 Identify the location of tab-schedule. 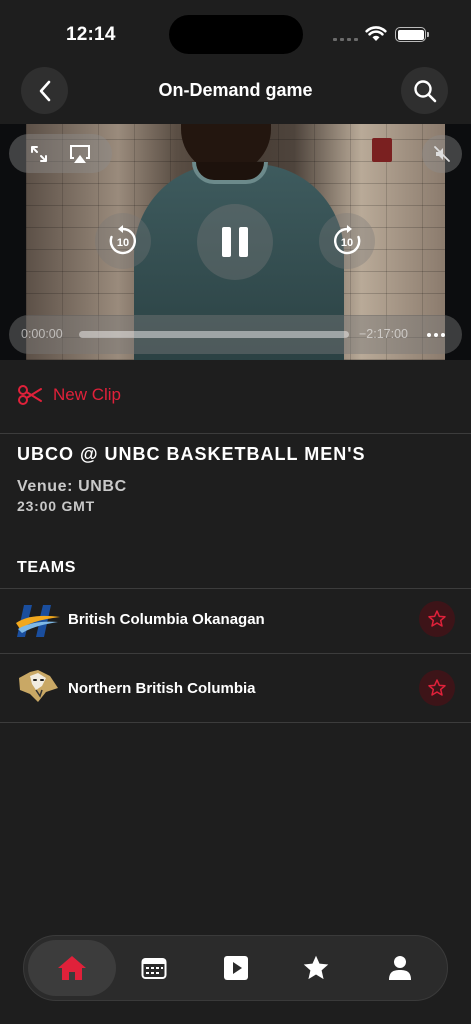
(154, 968).